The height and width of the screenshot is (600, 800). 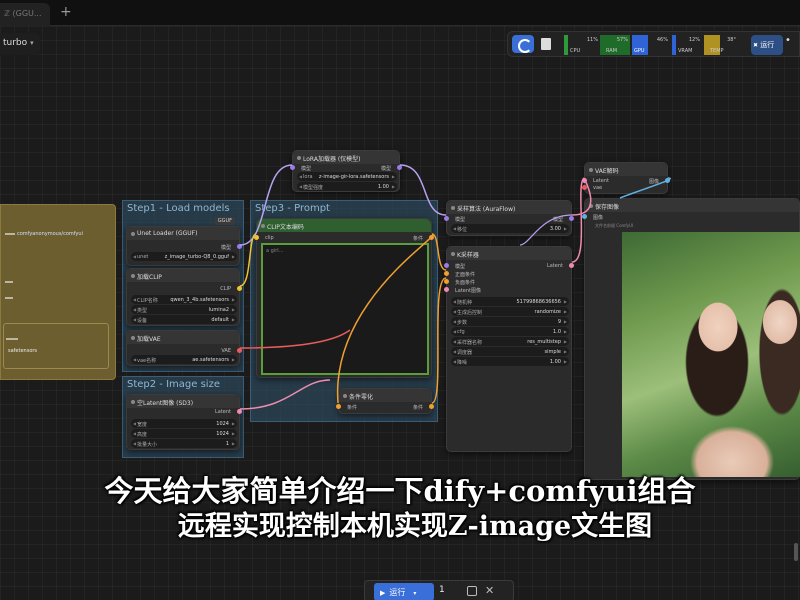 What do you see at coordinates (792, 45) in the screenshot?
I see `toolbar-menu-icon: •` at bounding box center [792, 45].